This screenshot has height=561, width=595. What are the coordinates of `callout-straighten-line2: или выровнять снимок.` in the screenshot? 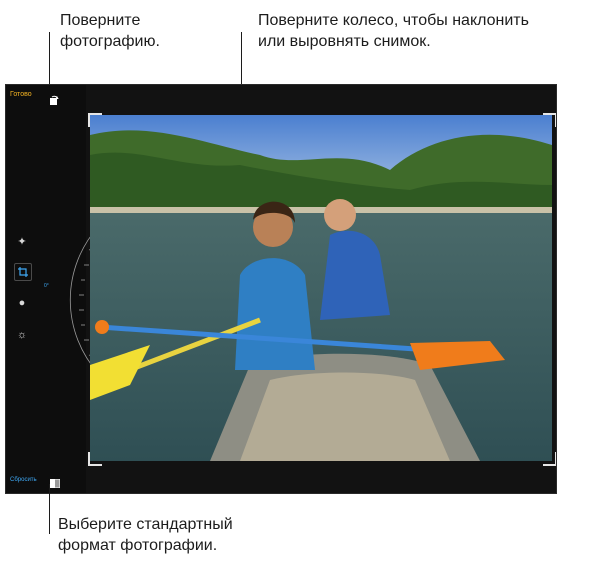 It's located at (344, 41).